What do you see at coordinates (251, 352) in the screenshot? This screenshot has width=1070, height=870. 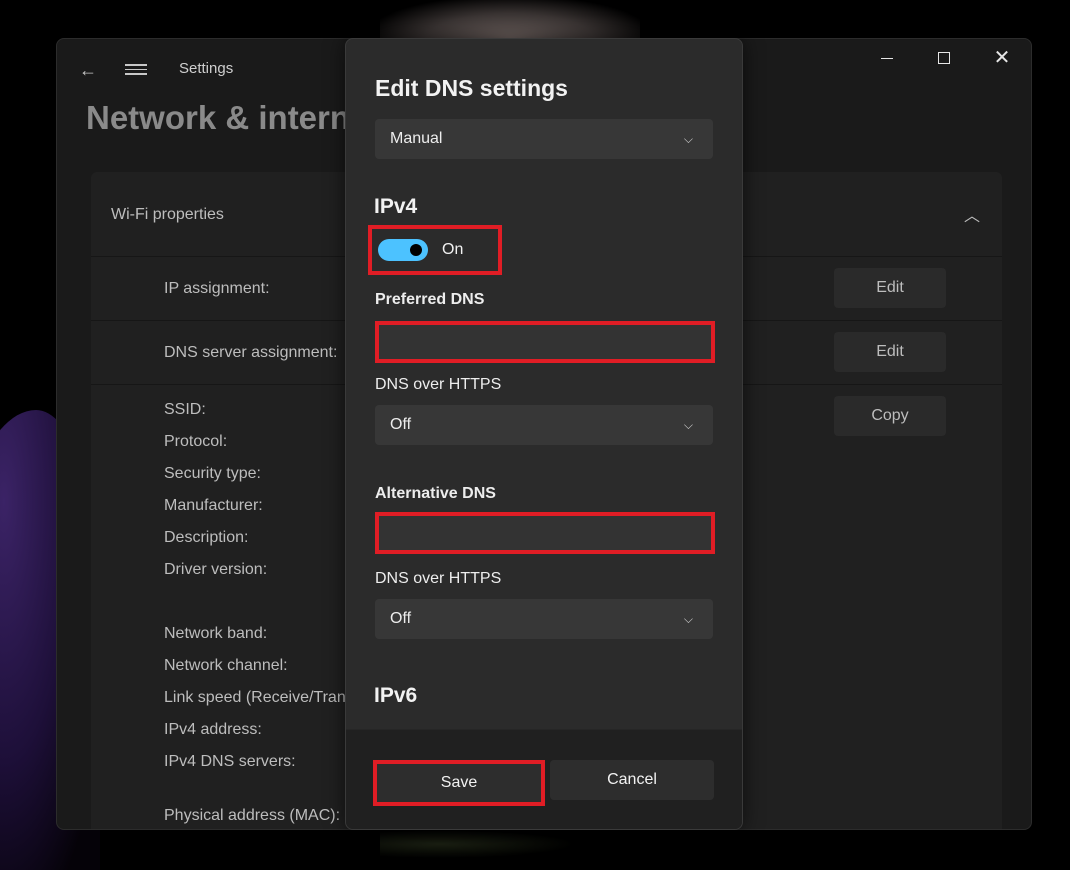 I see `dns-assignment-label: DNS server assignment:` at bounding box center [251, 352].